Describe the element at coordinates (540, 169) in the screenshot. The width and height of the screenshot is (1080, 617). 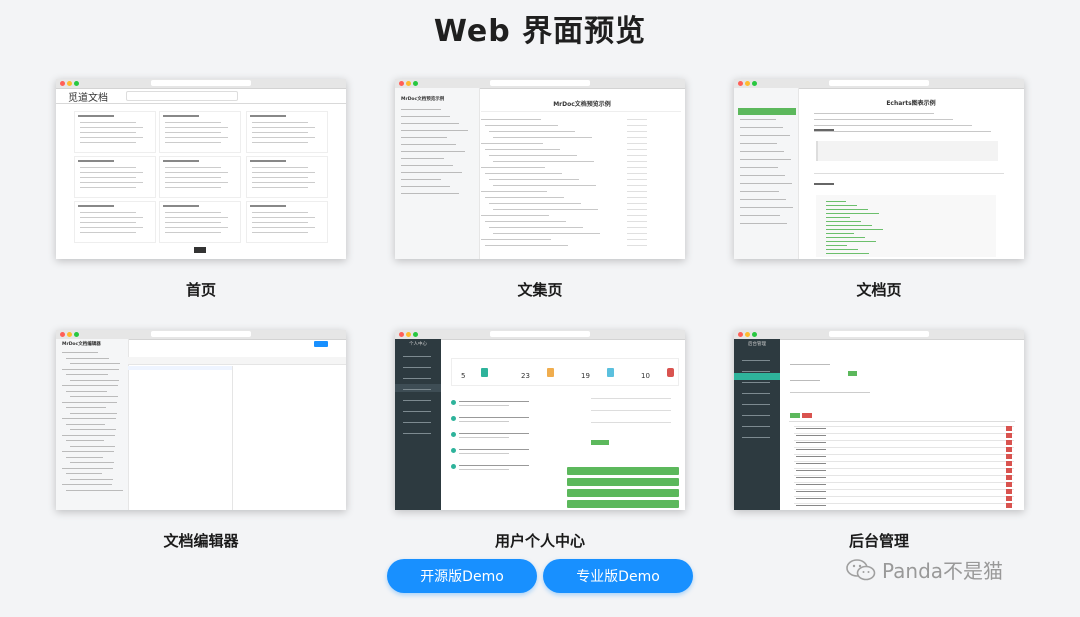
I see `screenshot-project: MrDoc文档预览示例 MrDoc文档预览示例` at that location.